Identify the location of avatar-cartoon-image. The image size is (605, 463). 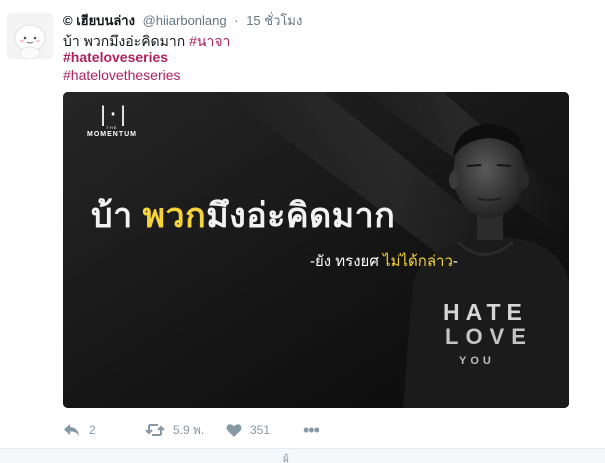
(30, 36).